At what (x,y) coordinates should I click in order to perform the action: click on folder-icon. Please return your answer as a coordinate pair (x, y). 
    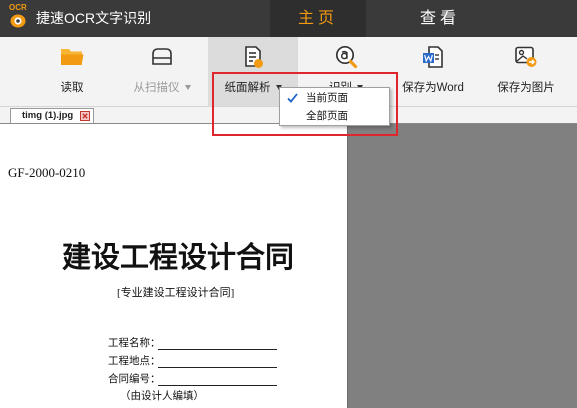
    Looking at the image, I should click on (72, 57).